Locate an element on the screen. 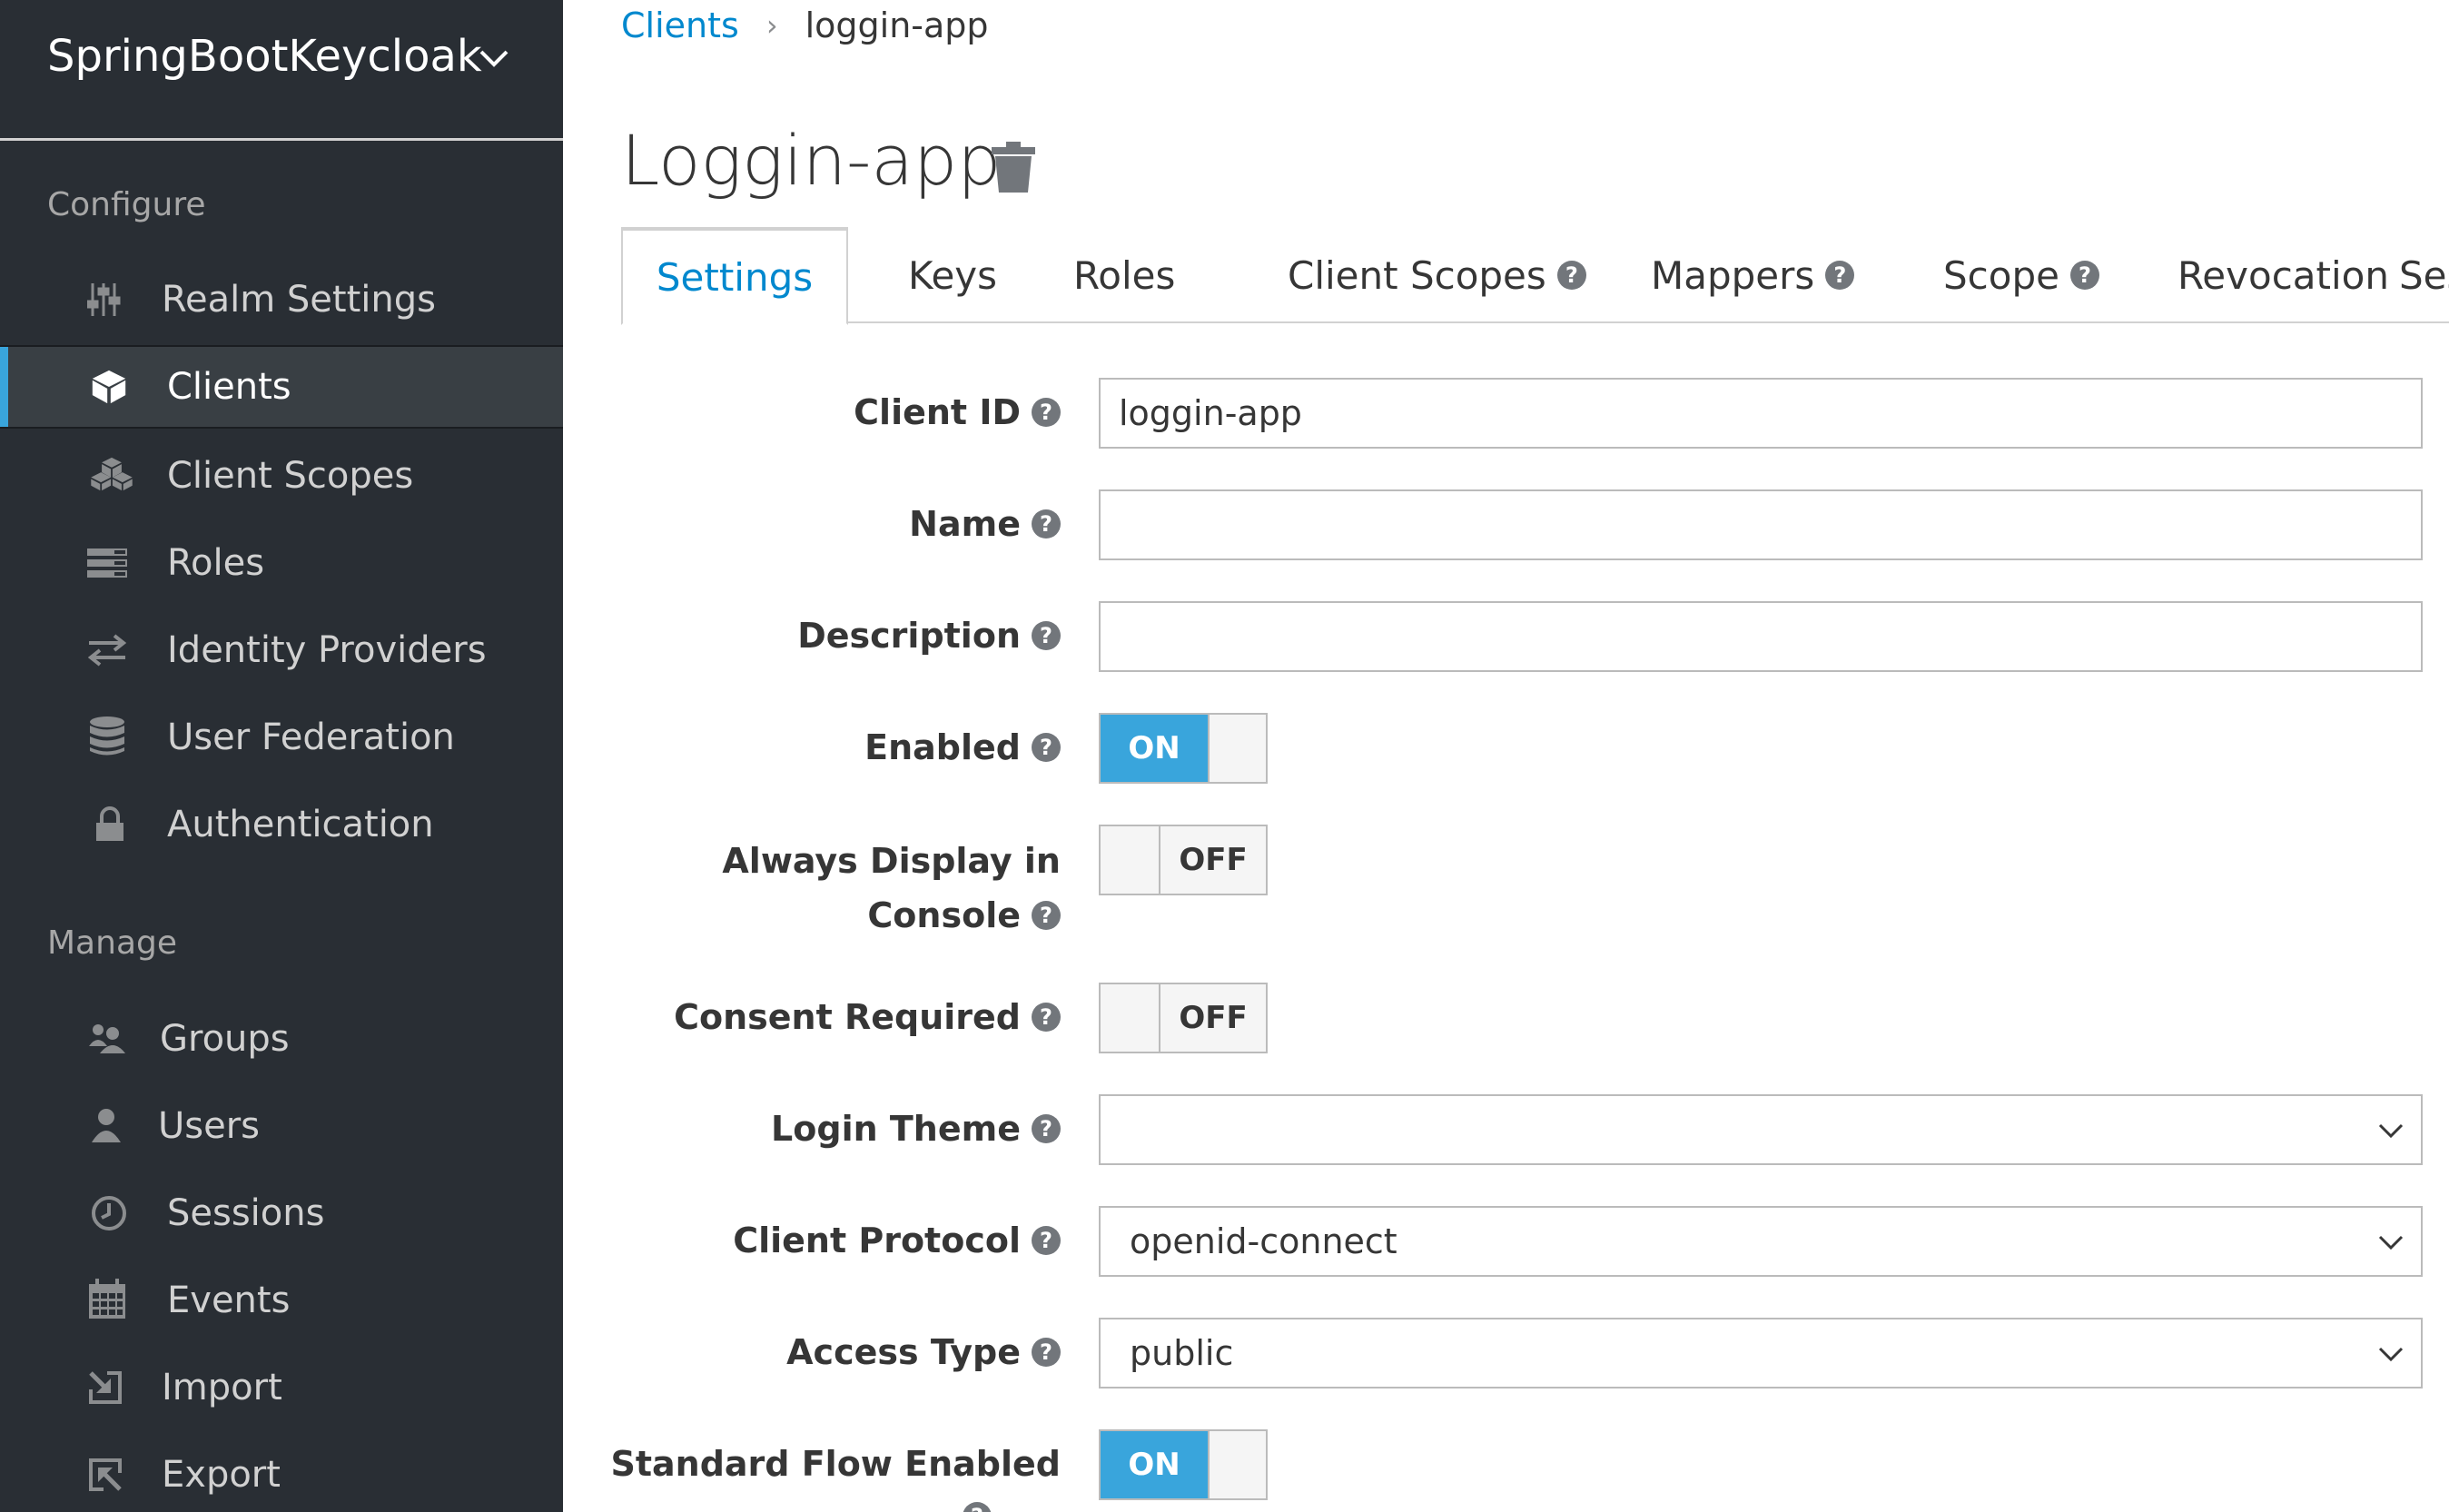 The width and height of the screenshot is (2449, 1512). sidebar-item-sessions: Sessions is located at coordinates (282, 1213).